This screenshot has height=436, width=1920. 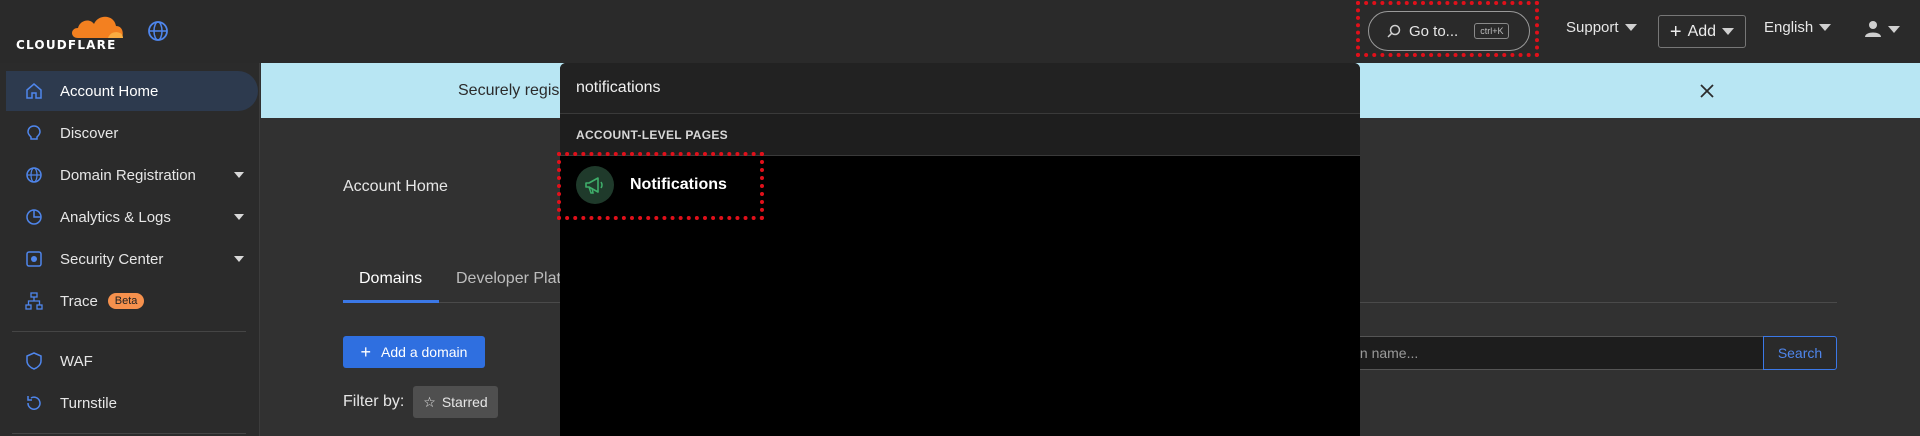 I want to click on sidebar-item-label: Analytics & Logs, so click(x=115, y=217).